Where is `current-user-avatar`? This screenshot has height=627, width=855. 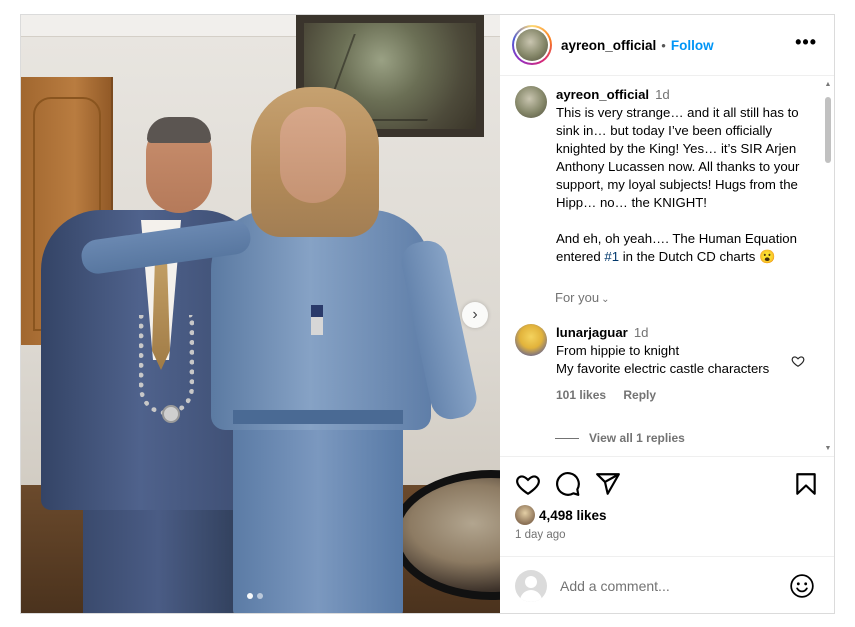 current-user-avatar is located at coordinates (531, 586).